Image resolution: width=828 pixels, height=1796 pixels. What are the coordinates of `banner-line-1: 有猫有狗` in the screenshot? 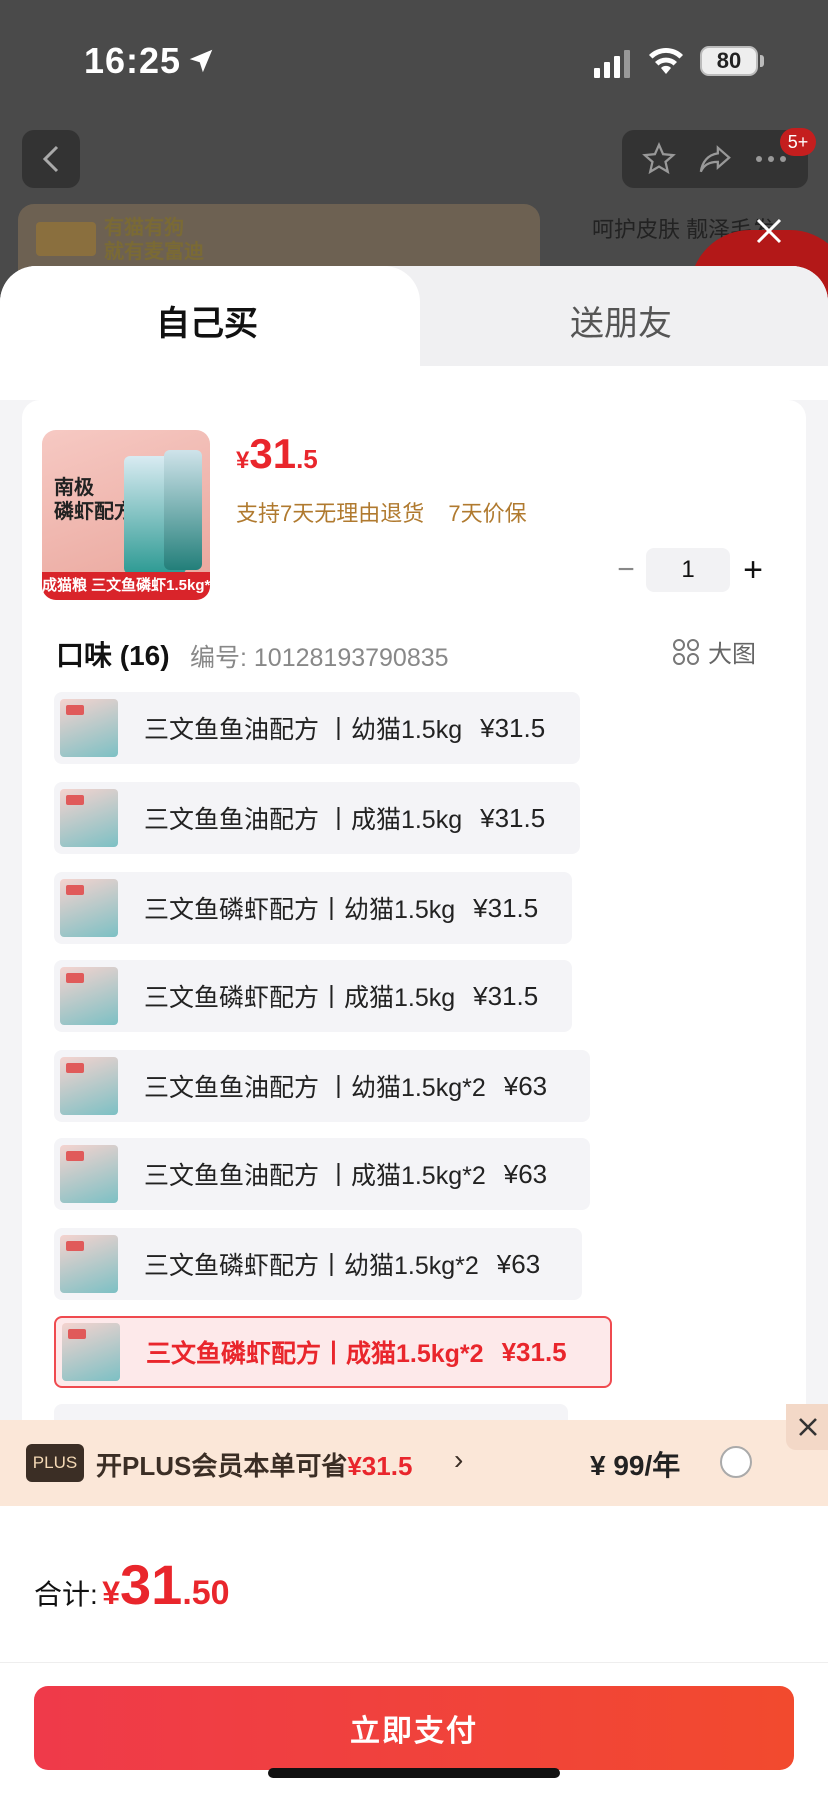 It's located at (144, 228).